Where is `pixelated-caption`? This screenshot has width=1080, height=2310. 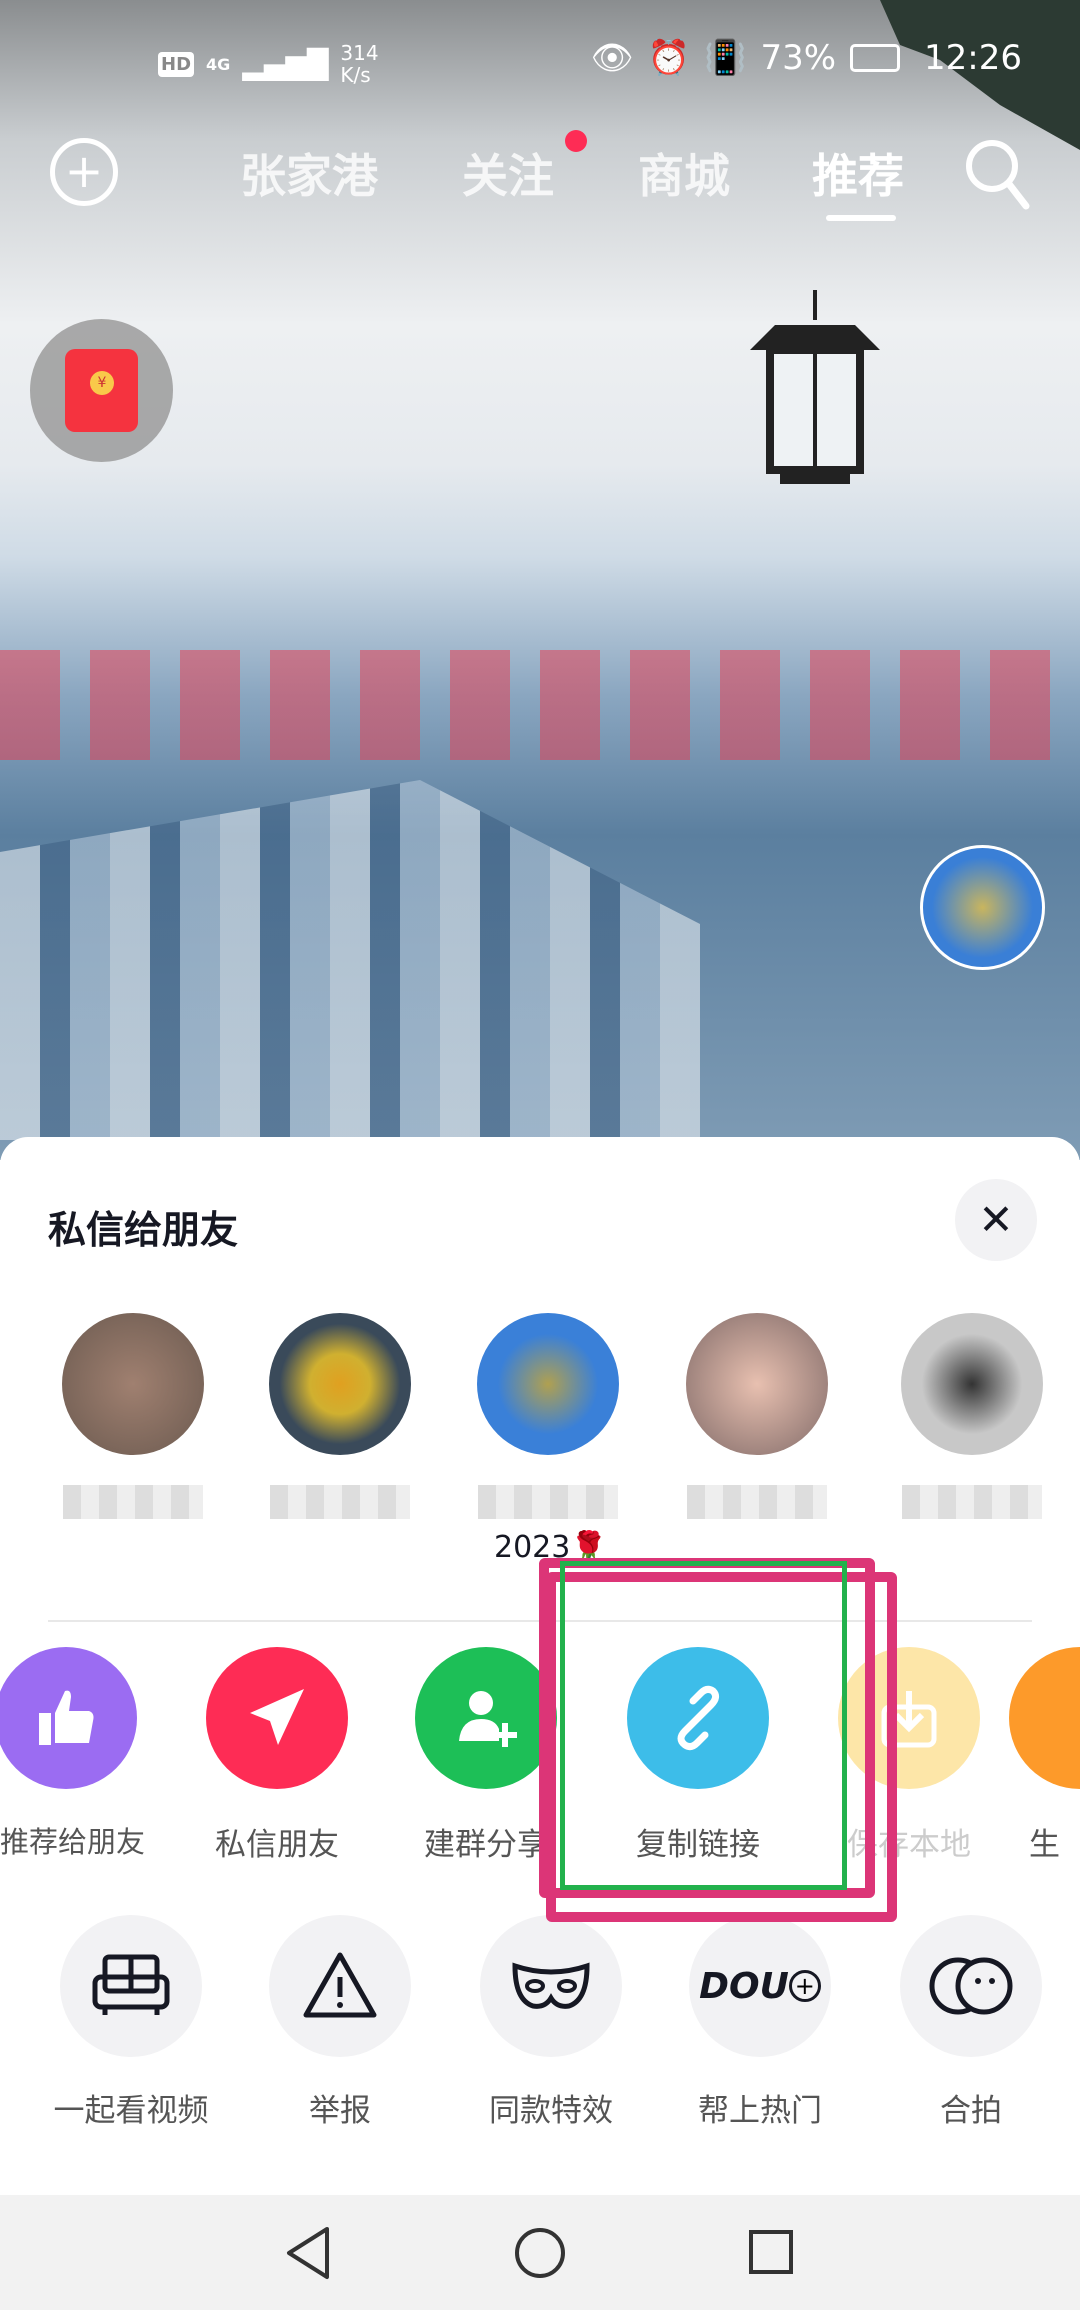
pixelated-caption is located at coordinates (540, 705).